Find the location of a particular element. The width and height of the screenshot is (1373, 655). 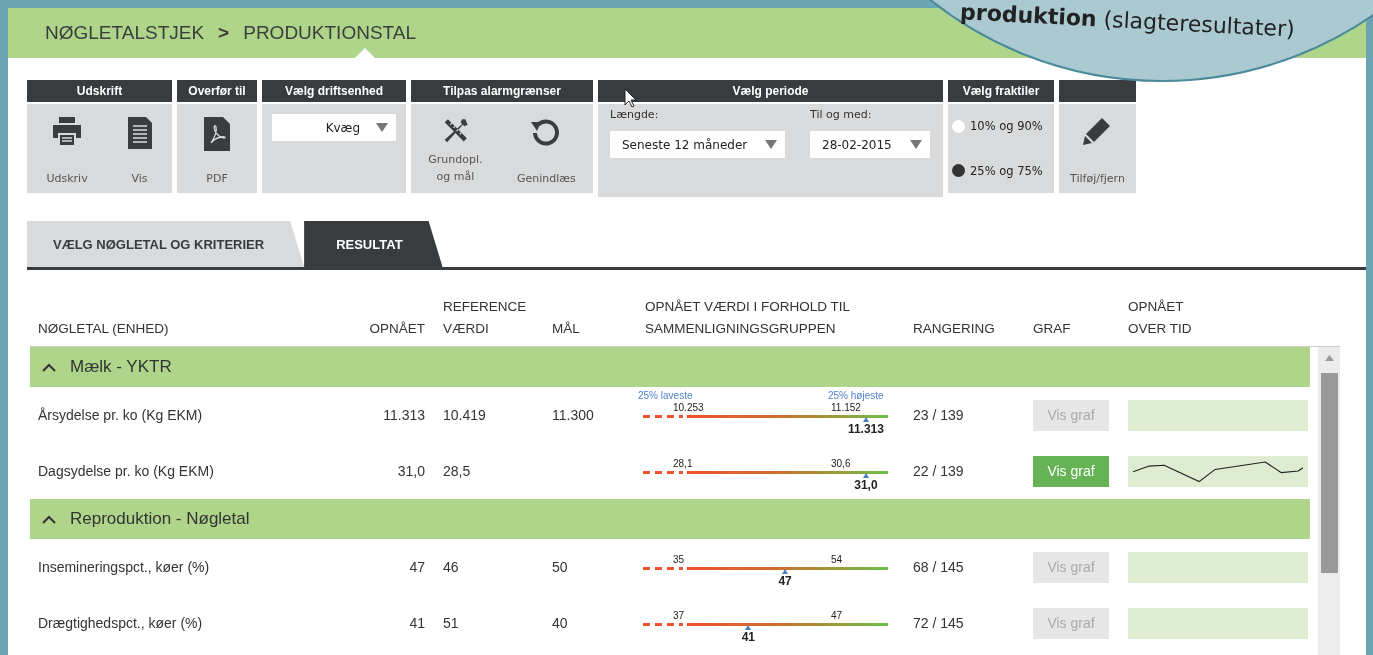

column-header: RANGERING is located at coordinates (954, 329).